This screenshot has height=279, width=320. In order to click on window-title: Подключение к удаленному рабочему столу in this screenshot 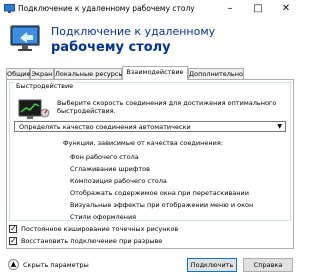, I will do `click(106, 8)`.